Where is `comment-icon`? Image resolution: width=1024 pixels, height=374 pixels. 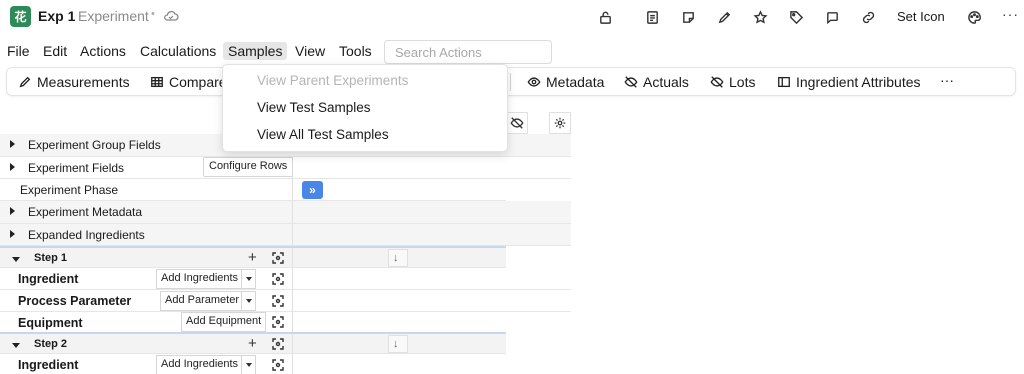 comment-icon is located at coordinates (832, 17).